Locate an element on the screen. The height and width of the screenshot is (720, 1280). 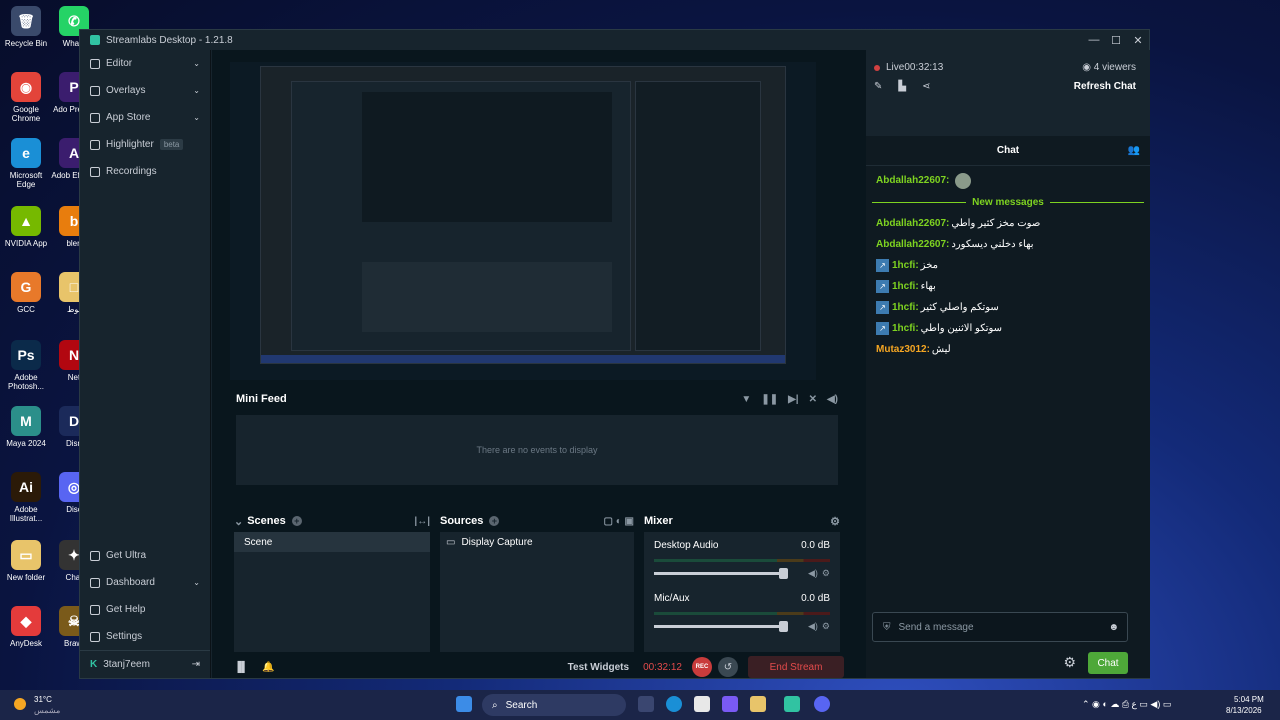
scene-item: Scene is located at coordinates (332, 542).